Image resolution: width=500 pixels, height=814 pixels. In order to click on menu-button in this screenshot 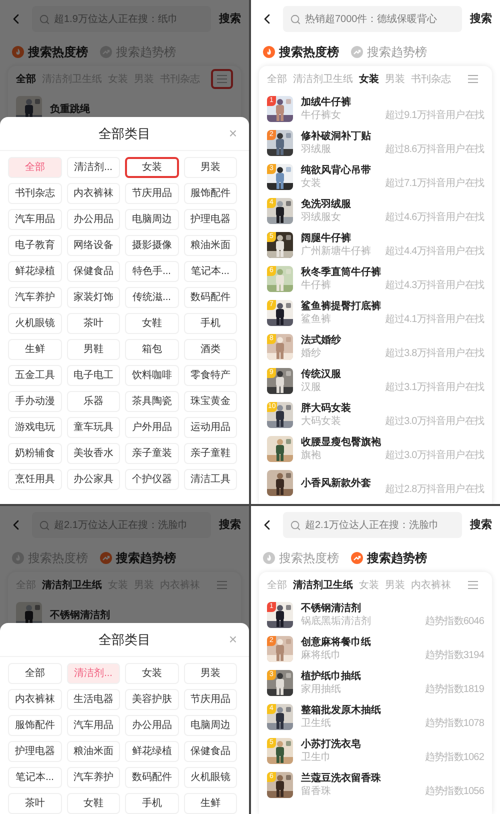, I will do `click(222, 79)`.